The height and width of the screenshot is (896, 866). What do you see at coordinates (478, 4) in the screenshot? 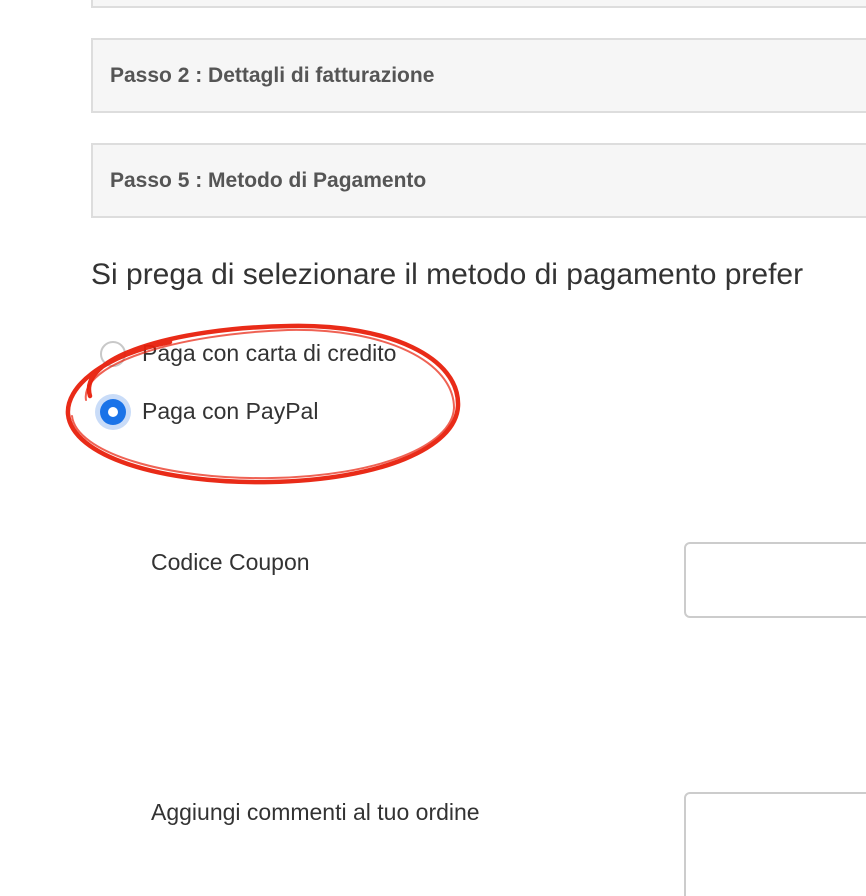
I see `previous-step-panel` at bounding box center [478, 4].